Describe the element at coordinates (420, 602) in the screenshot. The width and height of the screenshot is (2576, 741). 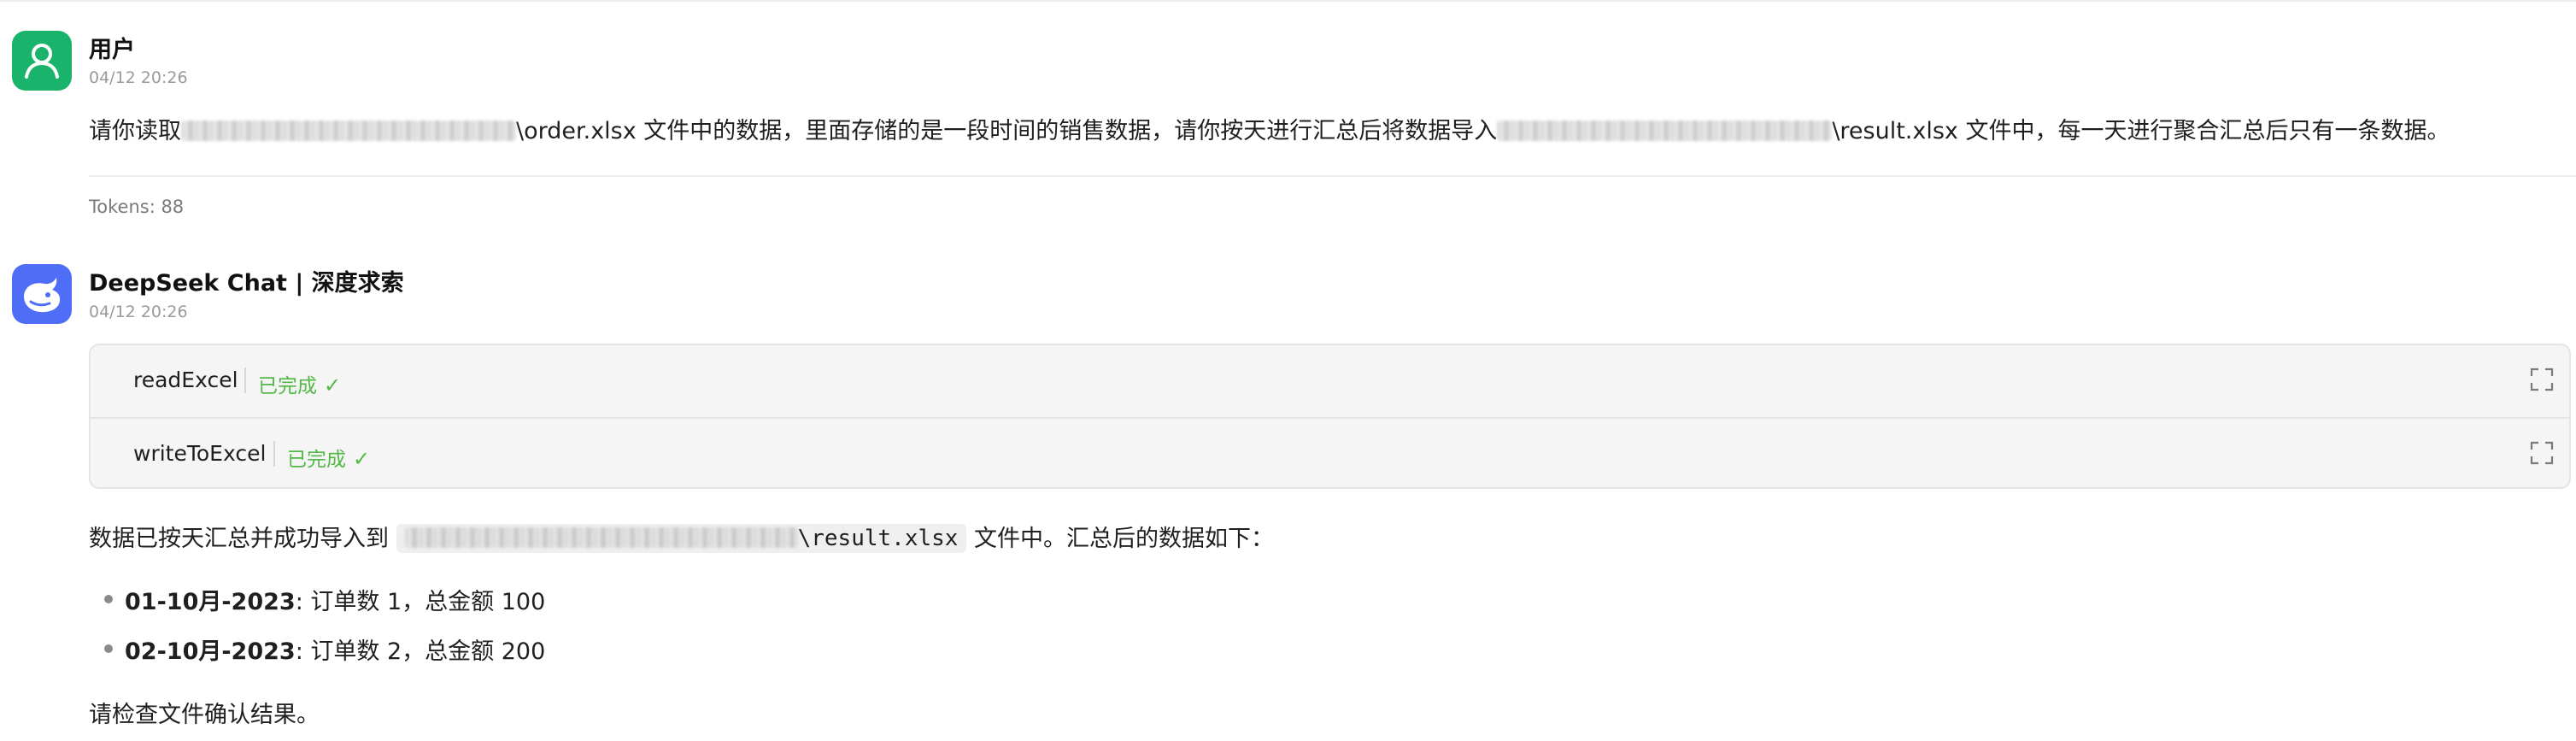
I see `bullet-detail: : 订单数 1，总金额 100` at that location.